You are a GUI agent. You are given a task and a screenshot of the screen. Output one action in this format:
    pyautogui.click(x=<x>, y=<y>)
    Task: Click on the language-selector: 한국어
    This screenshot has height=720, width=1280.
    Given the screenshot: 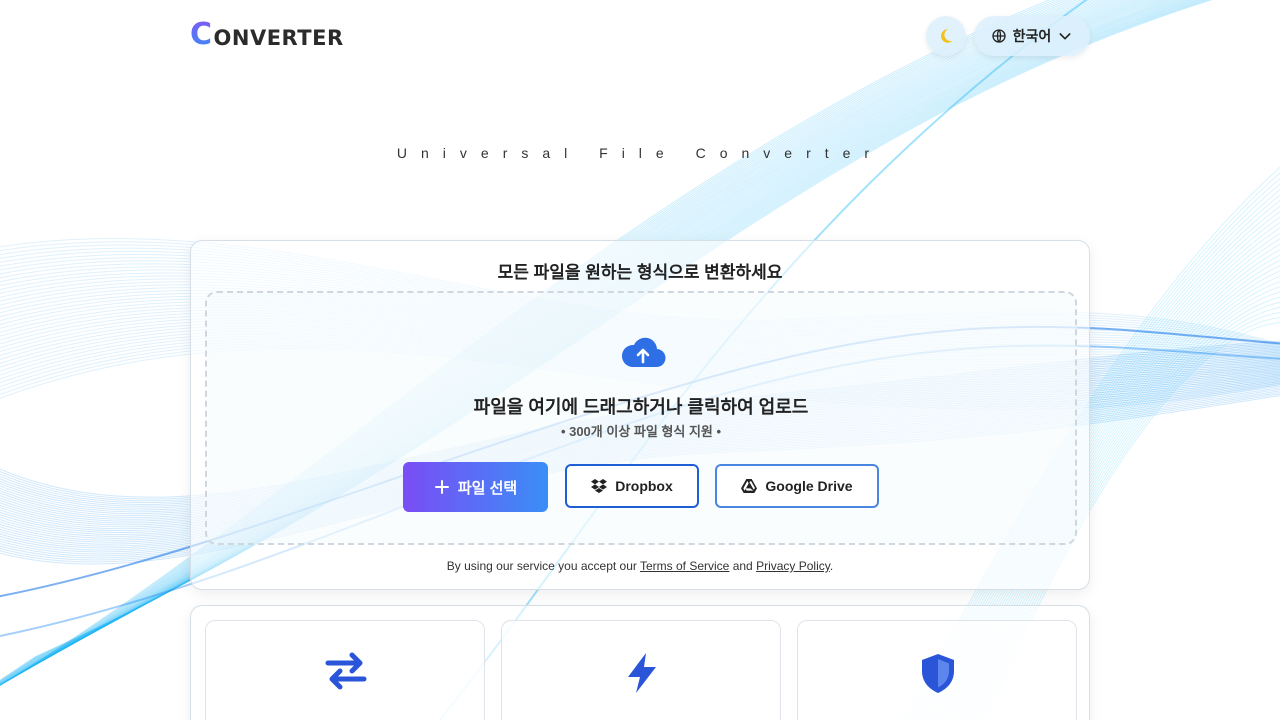 What is the action you would take?
    pyautogui.click(x=1032, y=36)
    